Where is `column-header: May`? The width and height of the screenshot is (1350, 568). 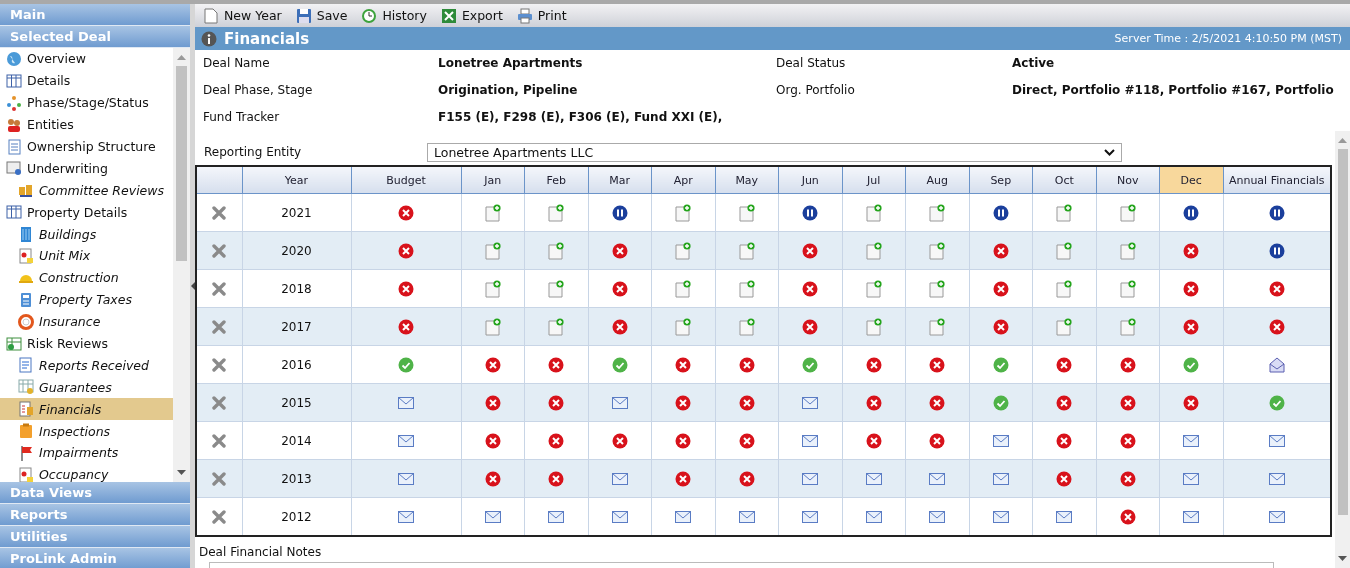 column-header: May is located at coordinates (747, 180).